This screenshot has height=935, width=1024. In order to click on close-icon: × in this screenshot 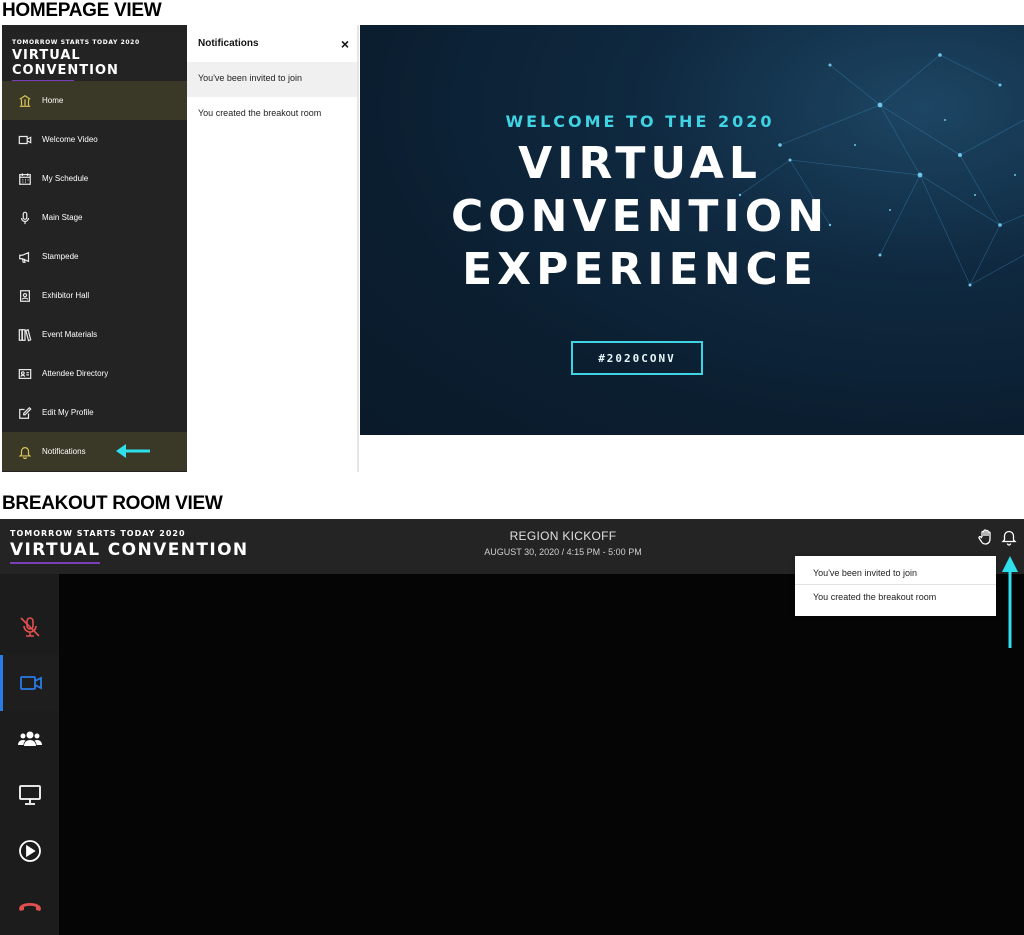, I will do `click(345, 44)`.